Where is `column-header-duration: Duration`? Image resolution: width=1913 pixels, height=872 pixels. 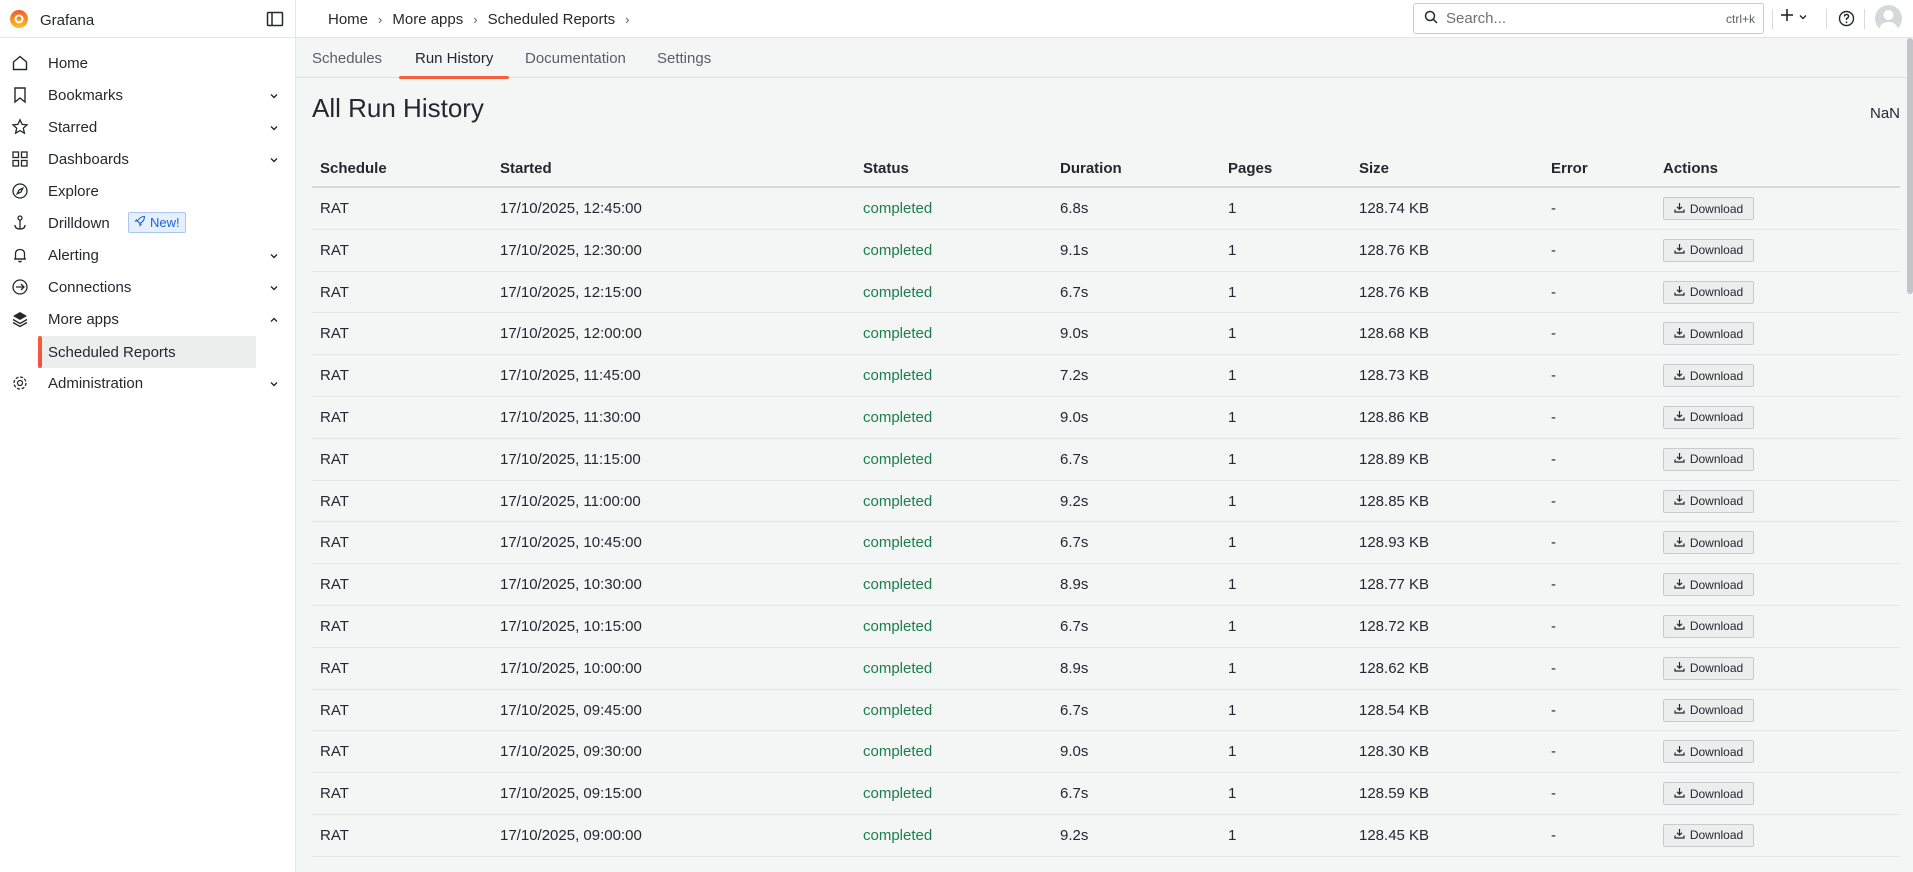
column-header-duration: Duration is located at coordinates (1091, 168).